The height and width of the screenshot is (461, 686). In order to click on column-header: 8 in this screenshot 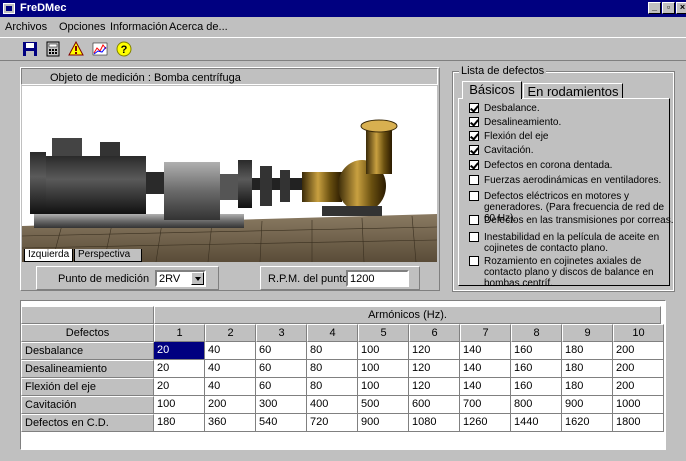, I will do `click(536, 333)`.